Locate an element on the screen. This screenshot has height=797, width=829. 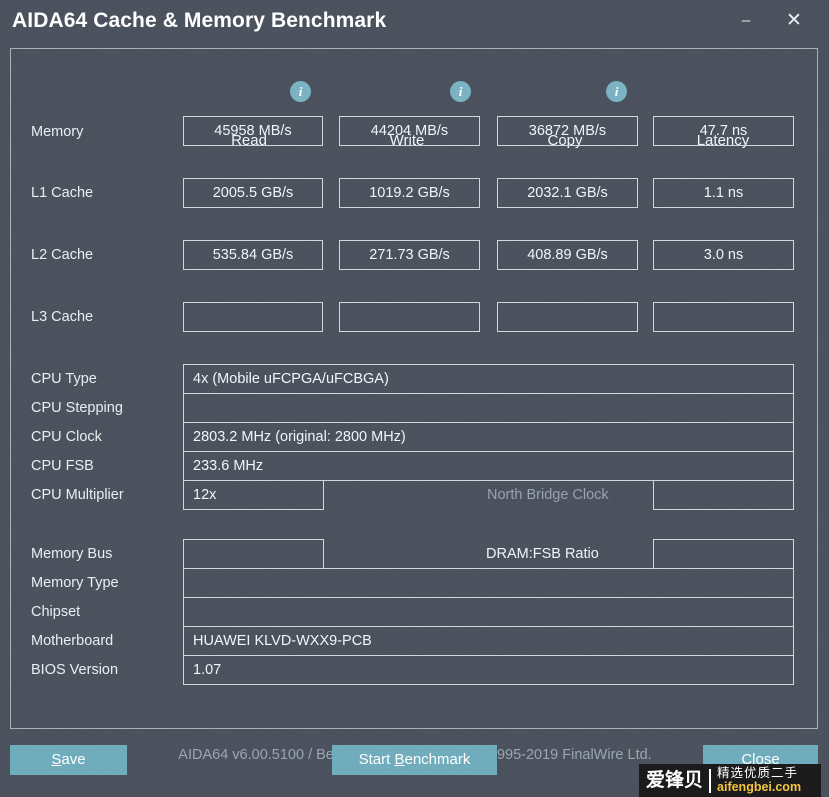
memory-write-field: 44204 MB/s is located at coordinates (409, 131).